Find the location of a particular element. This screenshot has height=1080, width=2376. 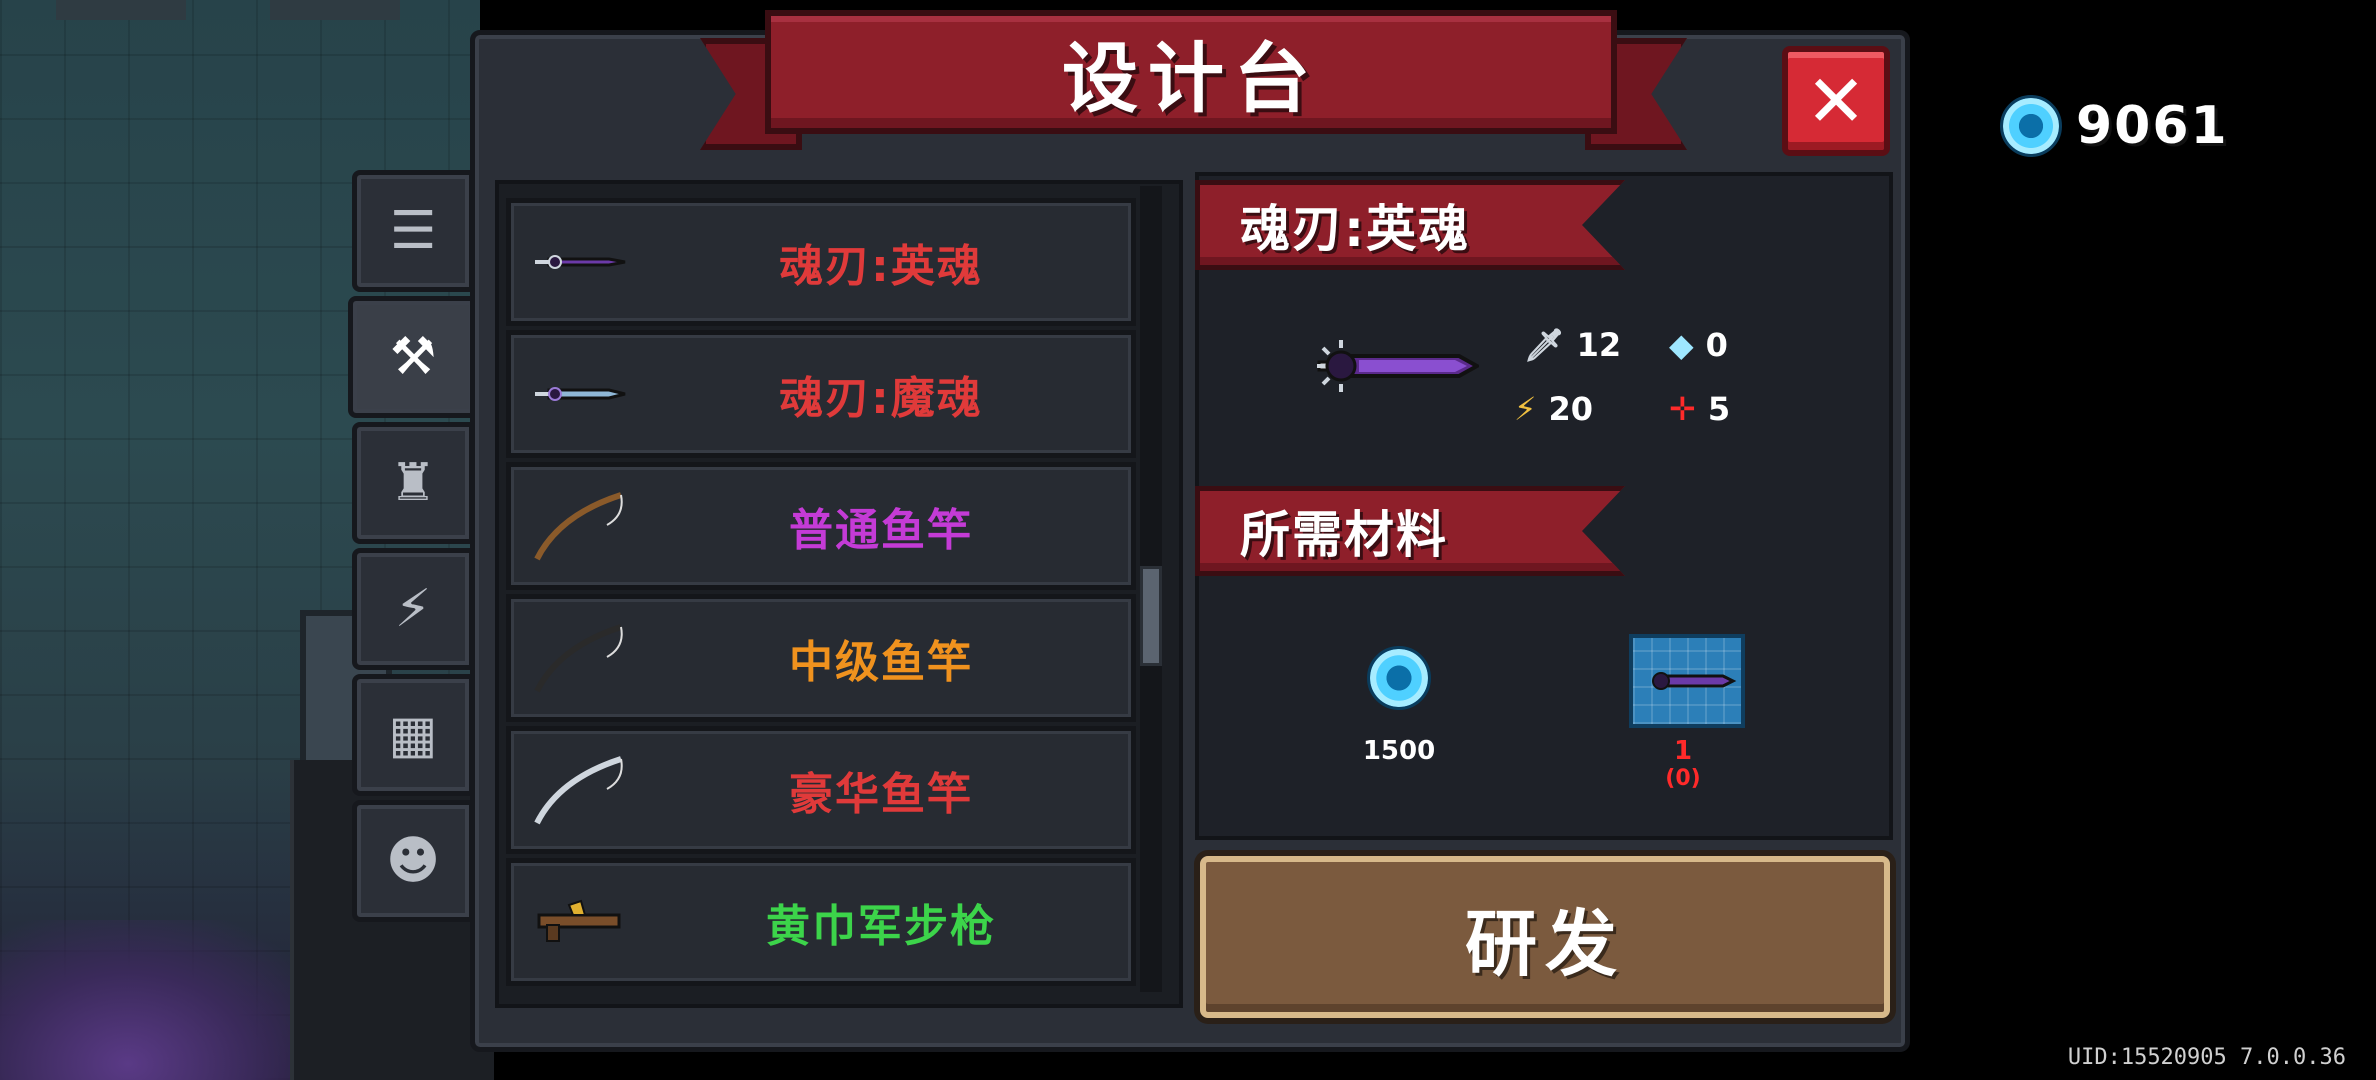

lightning-icon: ⚡ is located at coordinates (413, 609).